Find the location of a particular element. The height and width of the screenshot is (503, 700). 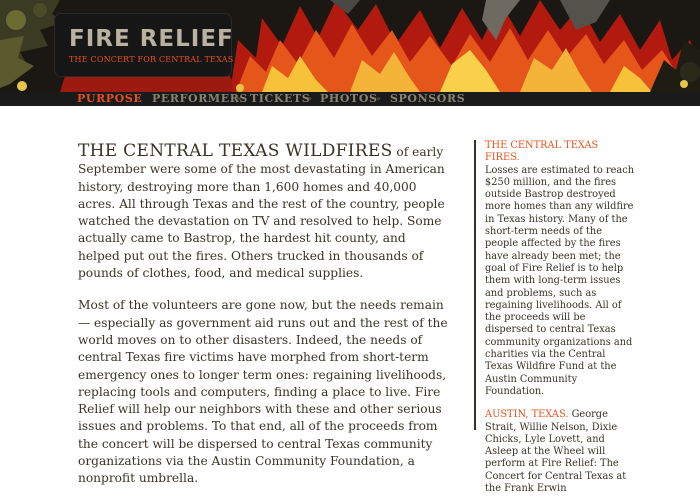

lead-heading: THE CENTRAL TEXAS WILDFIRES is located at coordinates (235, 151).